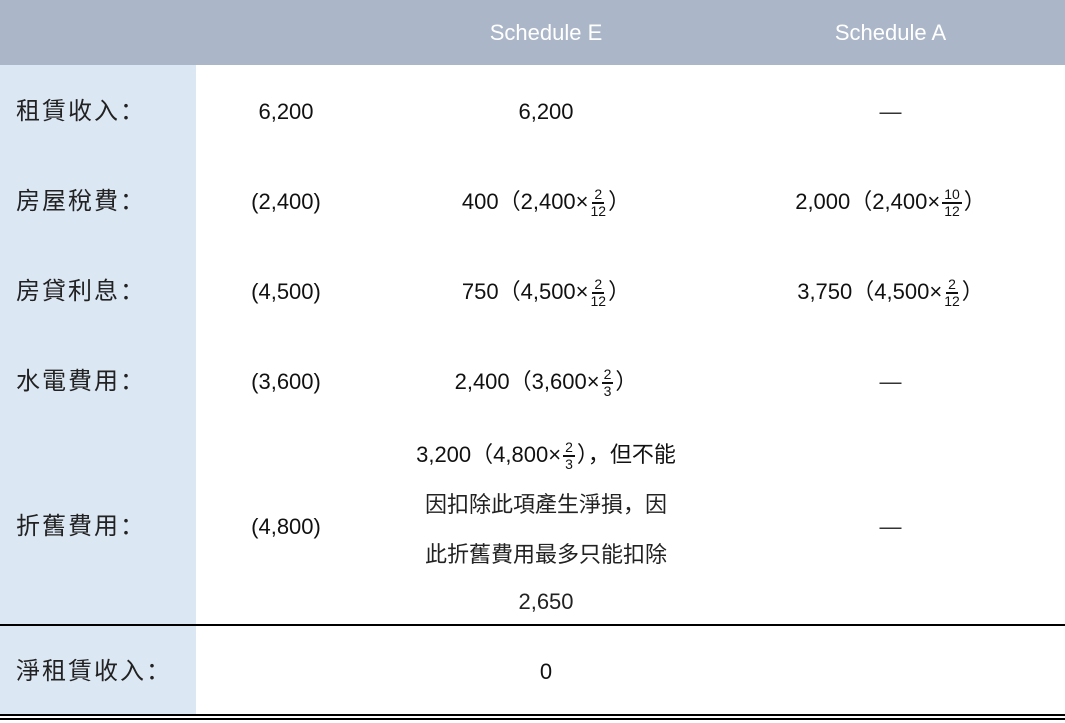  I want to click on total-row: 淨租賃收入： 0, so click(532, 672).